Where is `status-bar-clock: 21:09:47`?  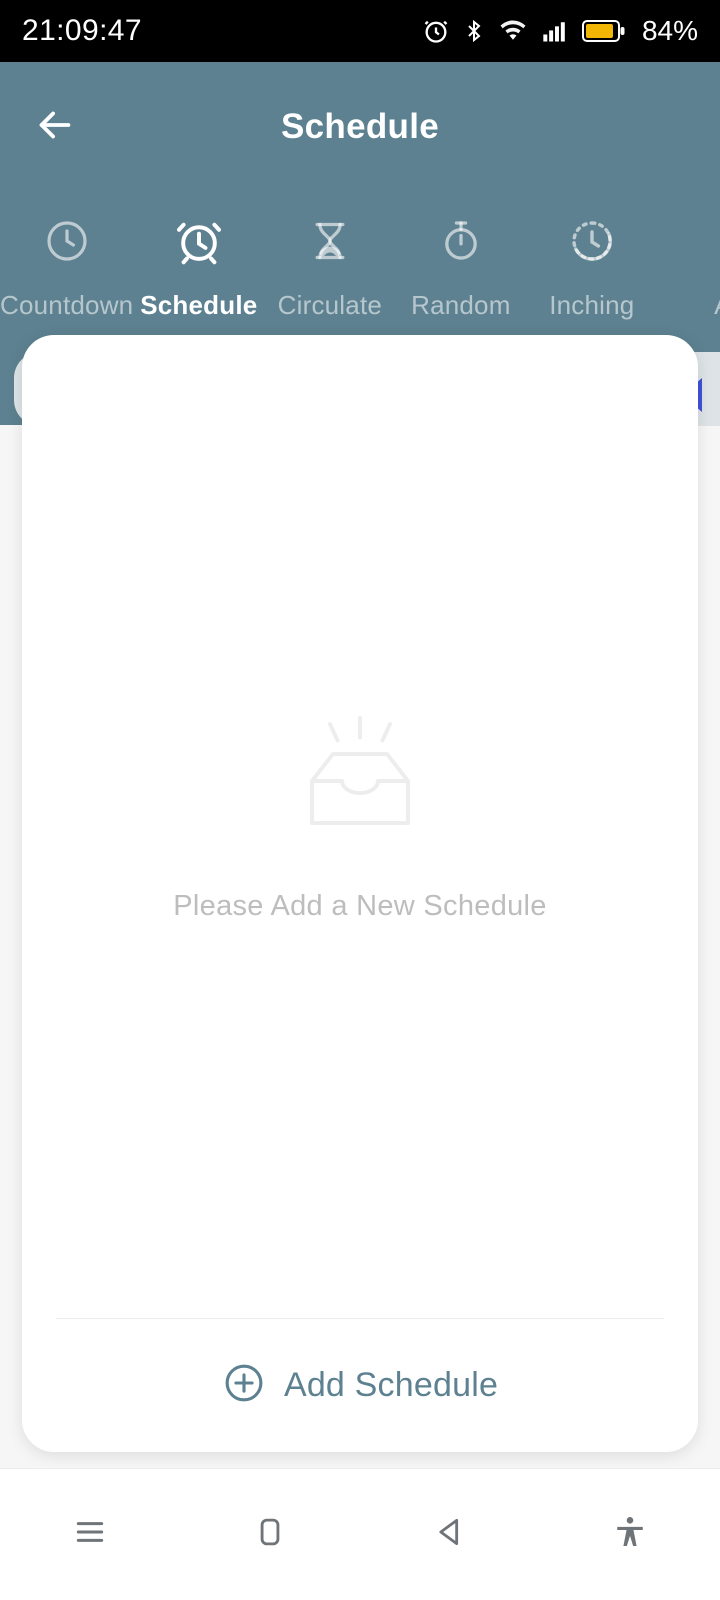 status-bar-clock: 21:09:47 is located at coordinates (82, 30).